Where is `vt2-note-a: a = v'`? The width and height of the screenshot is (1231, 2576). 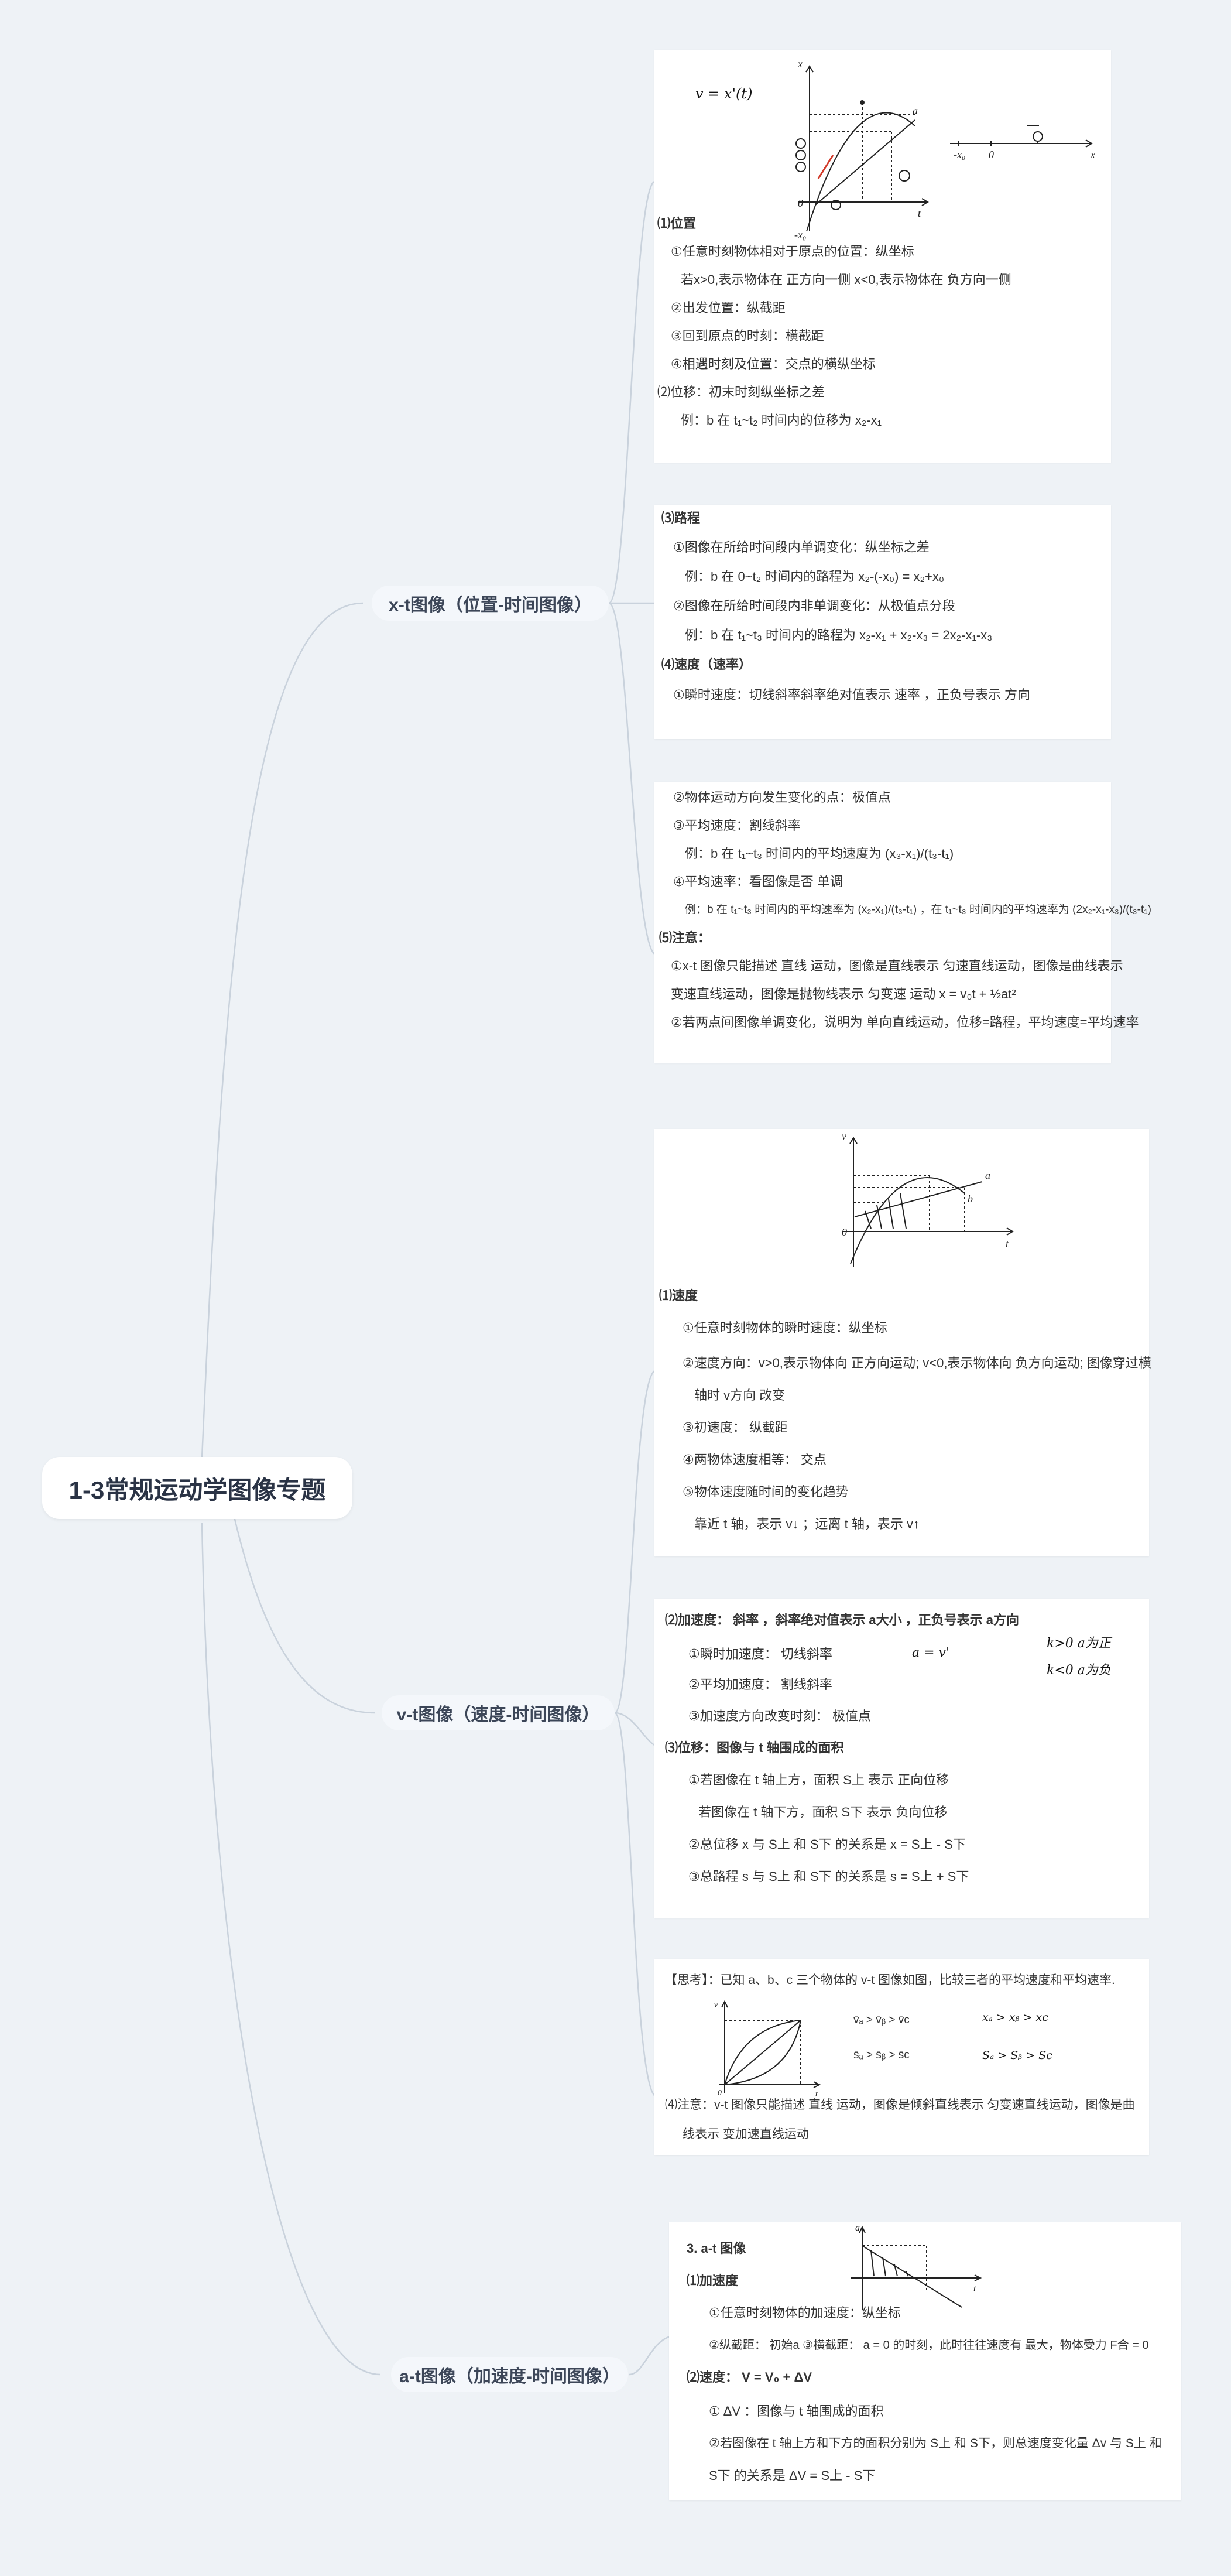
vt2-note-a: a = v' is located at coordinates (931, 1653).